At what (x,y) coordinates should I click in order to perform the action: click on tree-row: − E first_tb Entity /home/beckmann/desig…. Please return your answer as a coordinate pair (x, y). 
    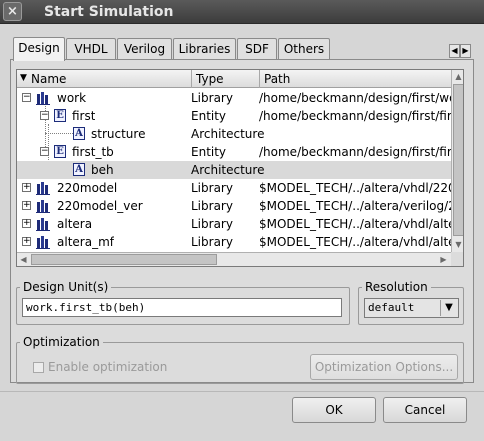
    Looking at the image, I should click on (234, 152).